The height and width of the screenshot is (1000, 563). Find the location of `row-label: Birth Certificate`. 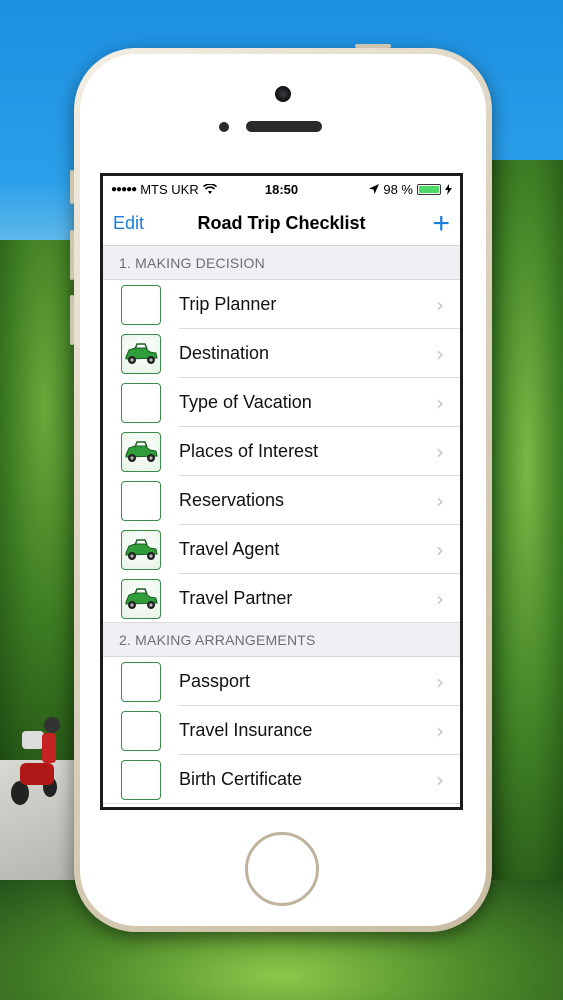

row-label: Birth Certificate is located at coordinates (241, 779).